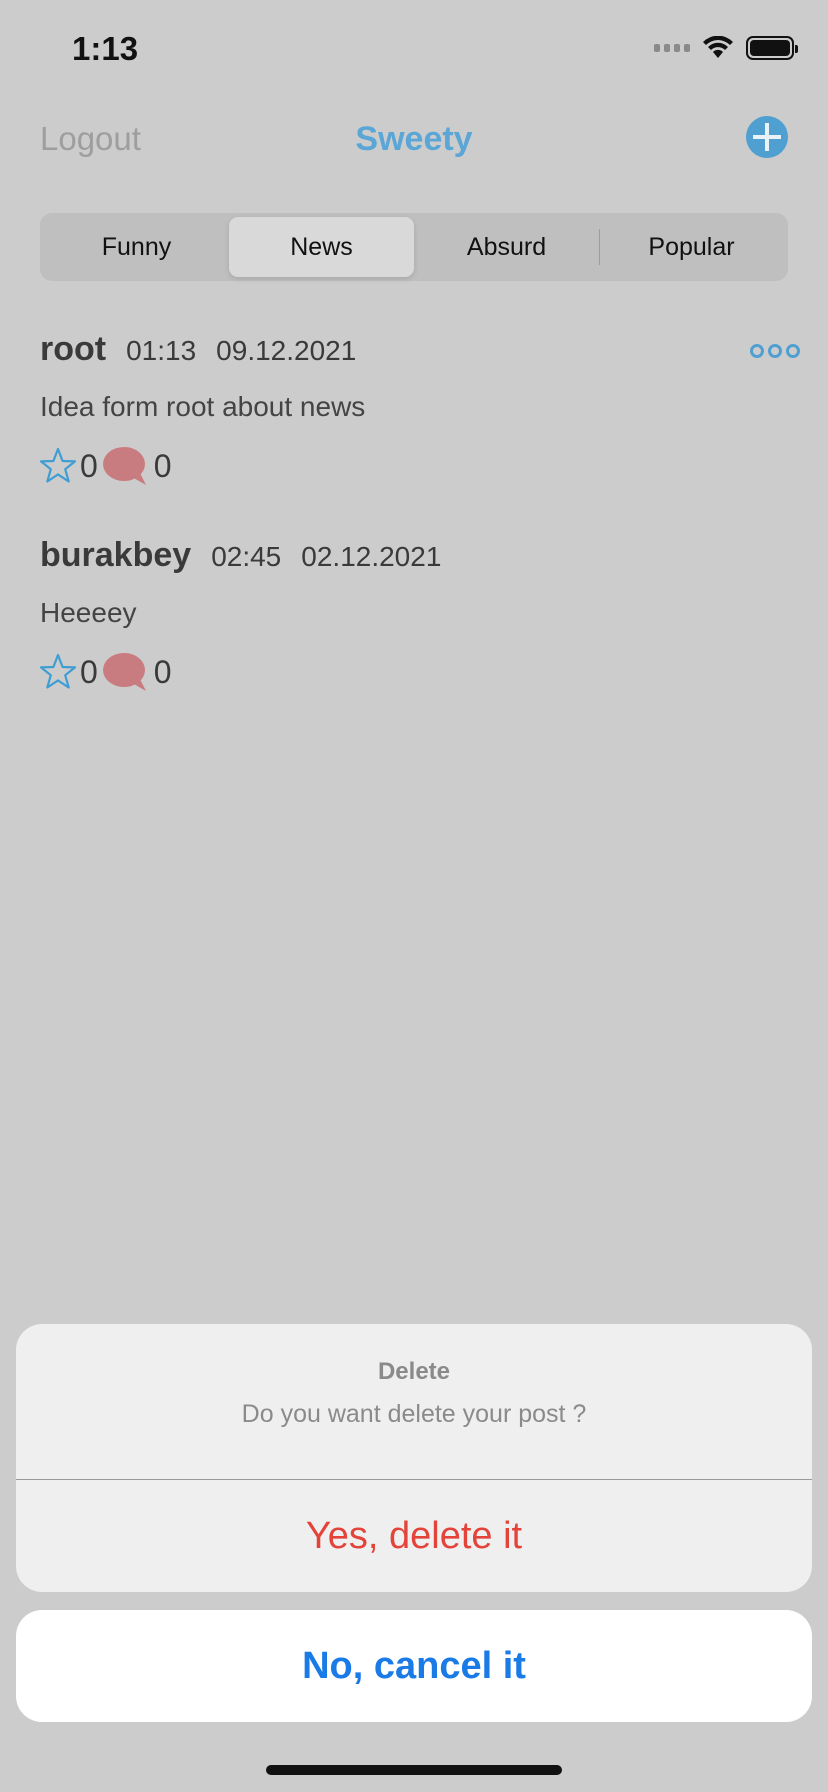 Image resolution: width=828 pixels, height=1792 pixels. I want to click on wifi-icon, so click(718, 47).